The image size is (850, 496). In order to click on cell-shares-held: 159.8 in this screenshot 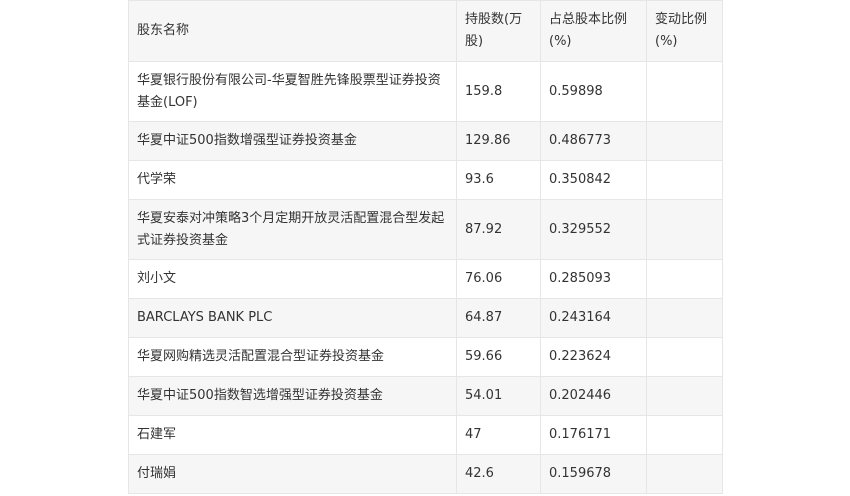, I will do `click(498, 91)`.